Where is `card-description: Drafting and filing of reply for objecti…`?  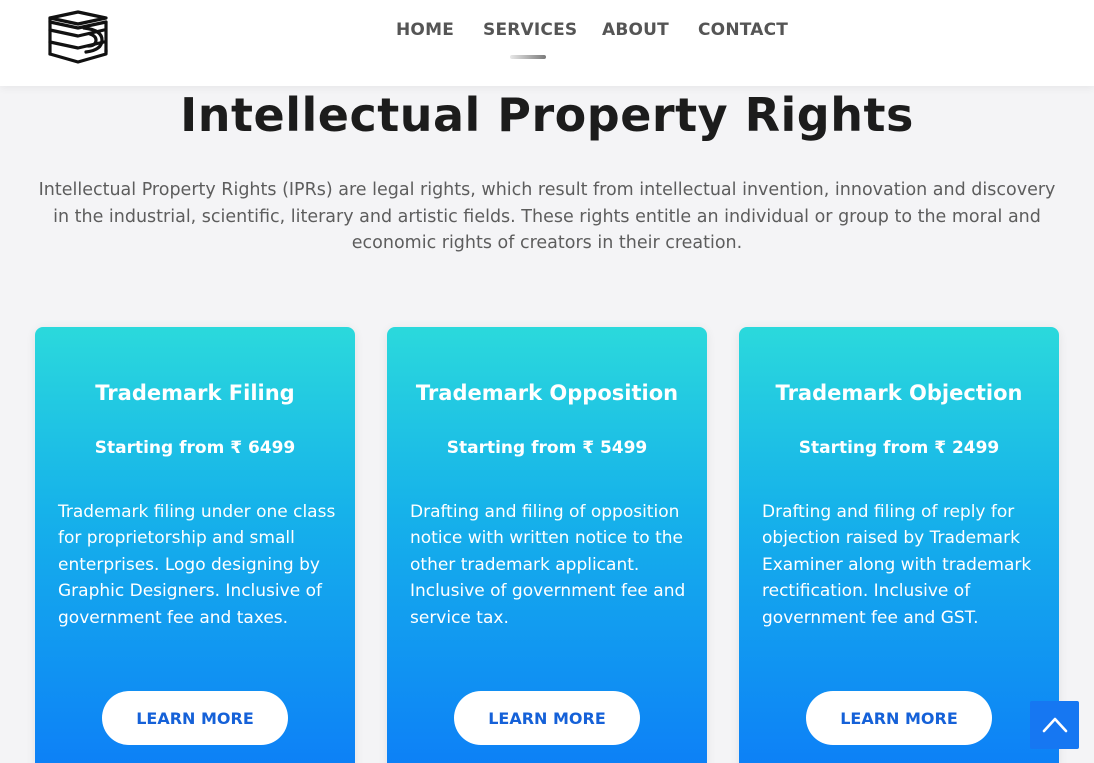
card-description: Drafting and filing of reply for objecti… is located at coordinates (897, 565).